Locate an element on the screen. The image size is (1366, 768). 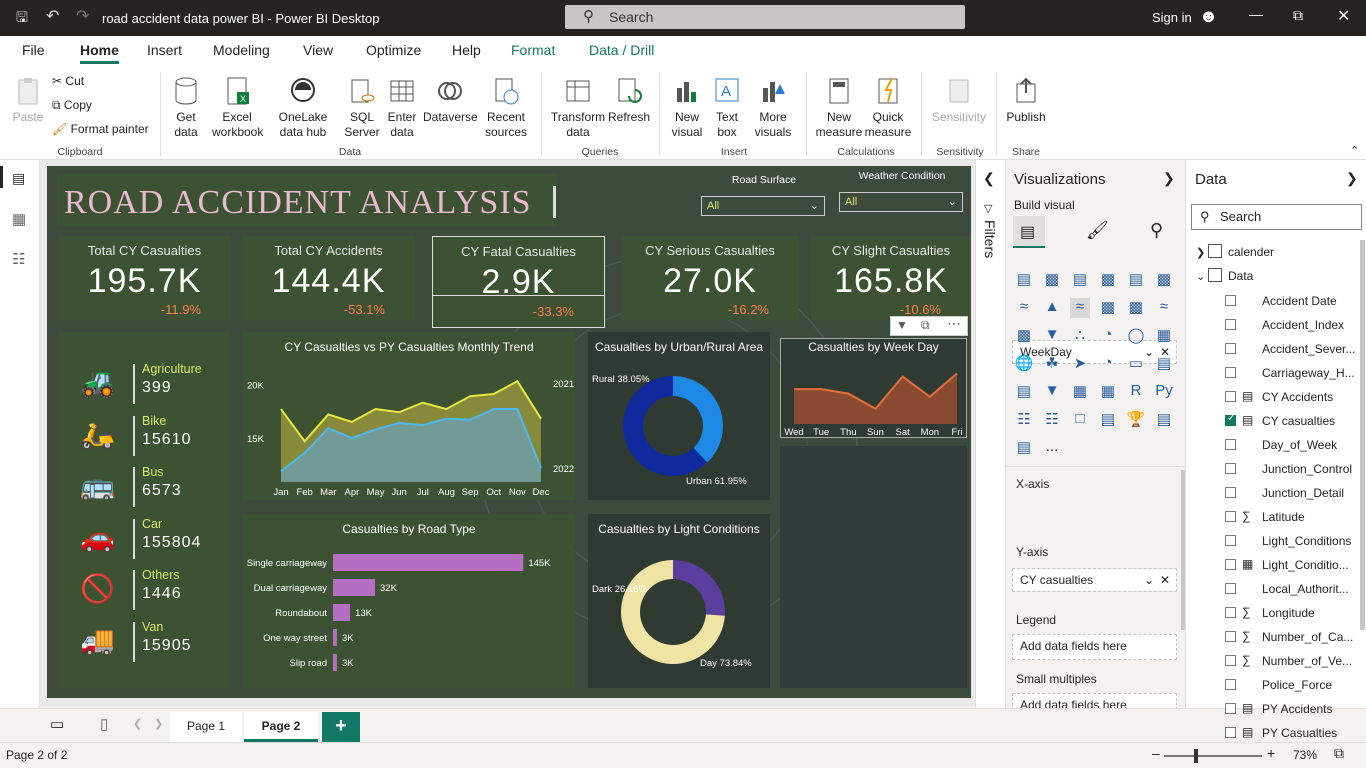
onelake-button: OneLake data hub is located at coordinates (303, 108).